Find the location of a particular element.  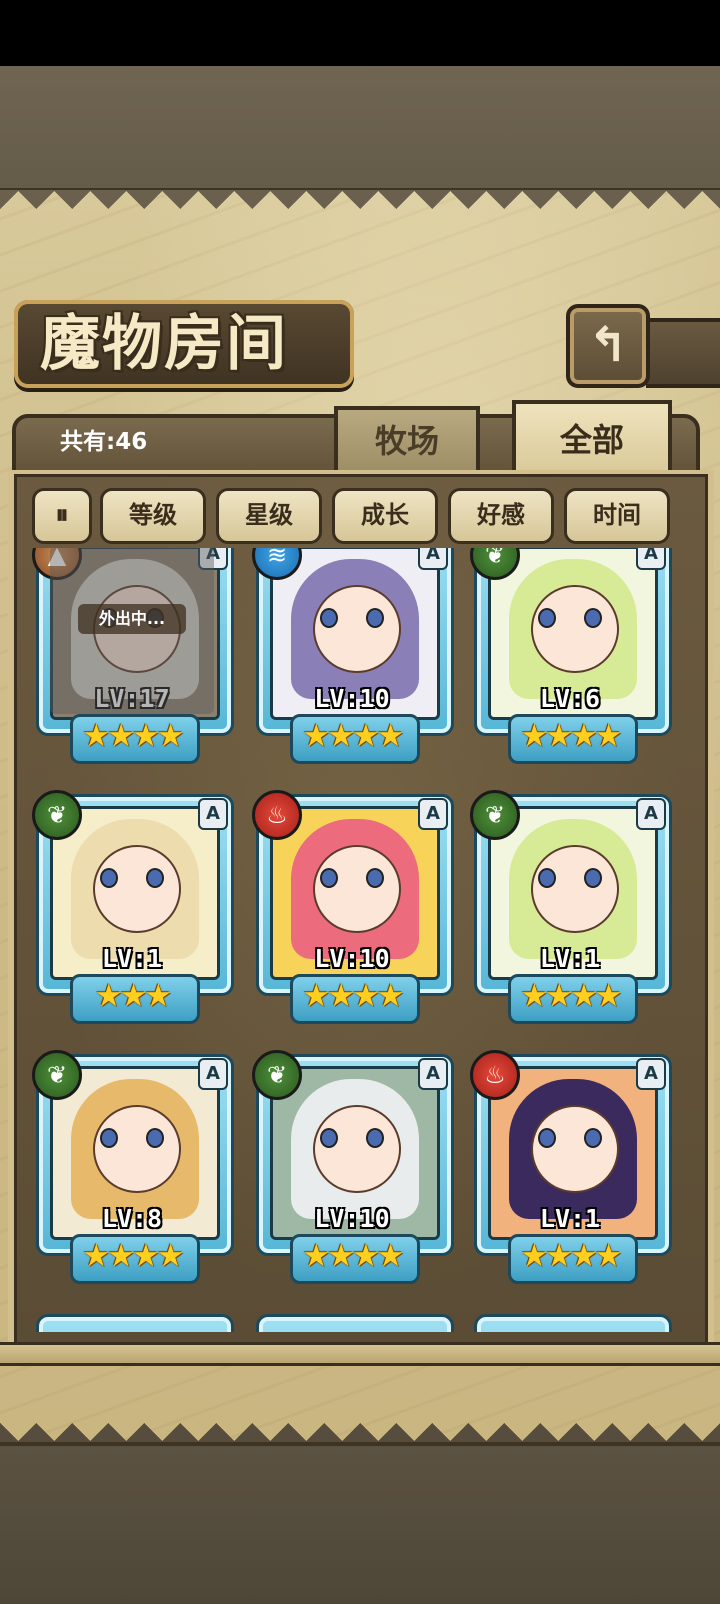

top-map-band is located at coordinates (360, 129).